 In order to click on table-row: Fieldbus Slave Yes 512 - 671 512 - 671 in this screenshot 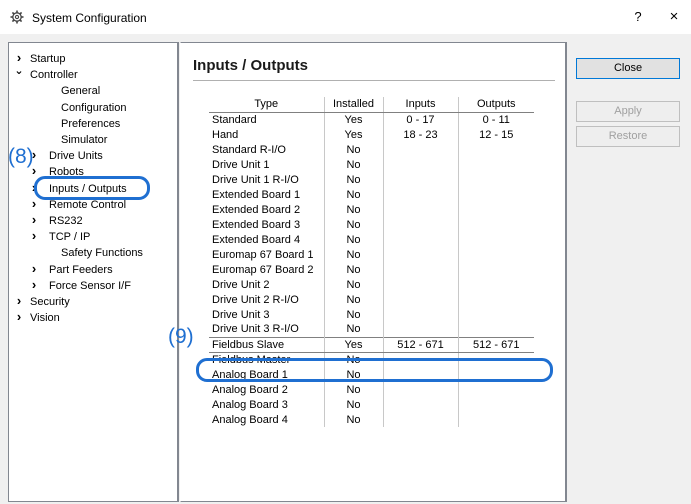, I will do `click(371, 344)`.